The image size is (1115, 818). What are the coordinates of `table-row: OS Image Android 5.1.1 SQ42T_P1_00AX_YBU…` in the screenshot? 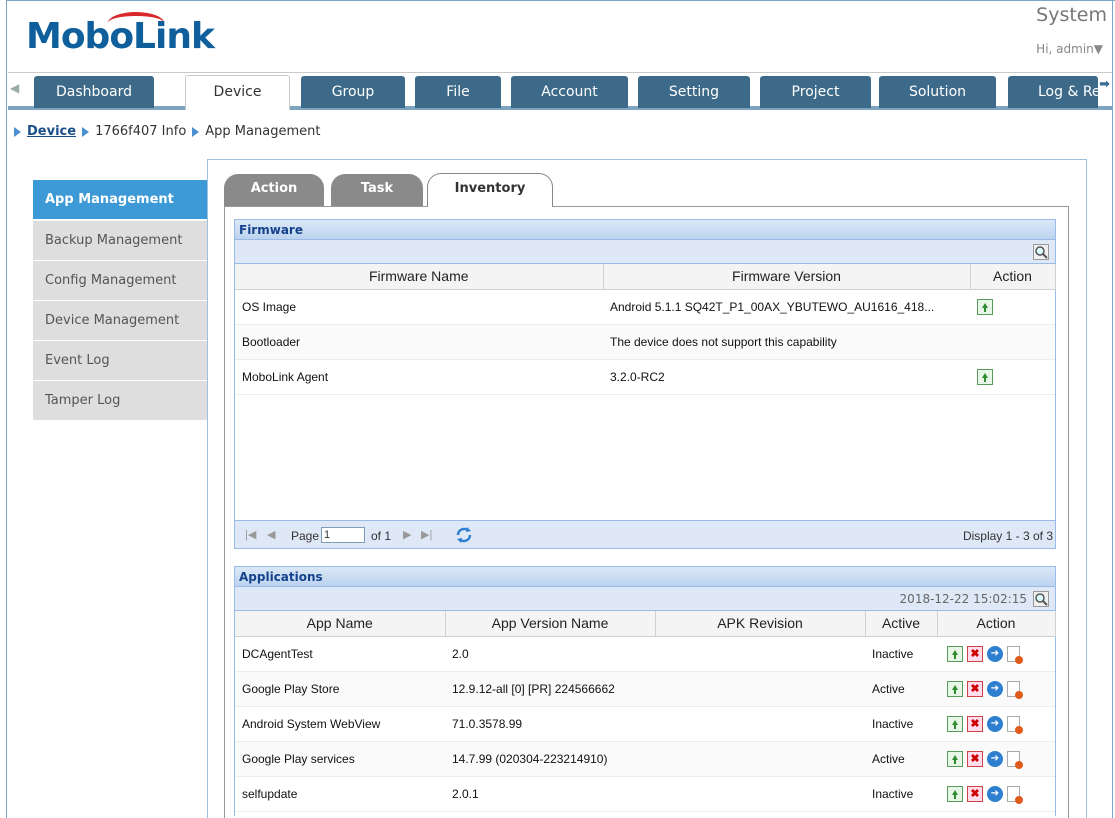 It's located at (645, 307).